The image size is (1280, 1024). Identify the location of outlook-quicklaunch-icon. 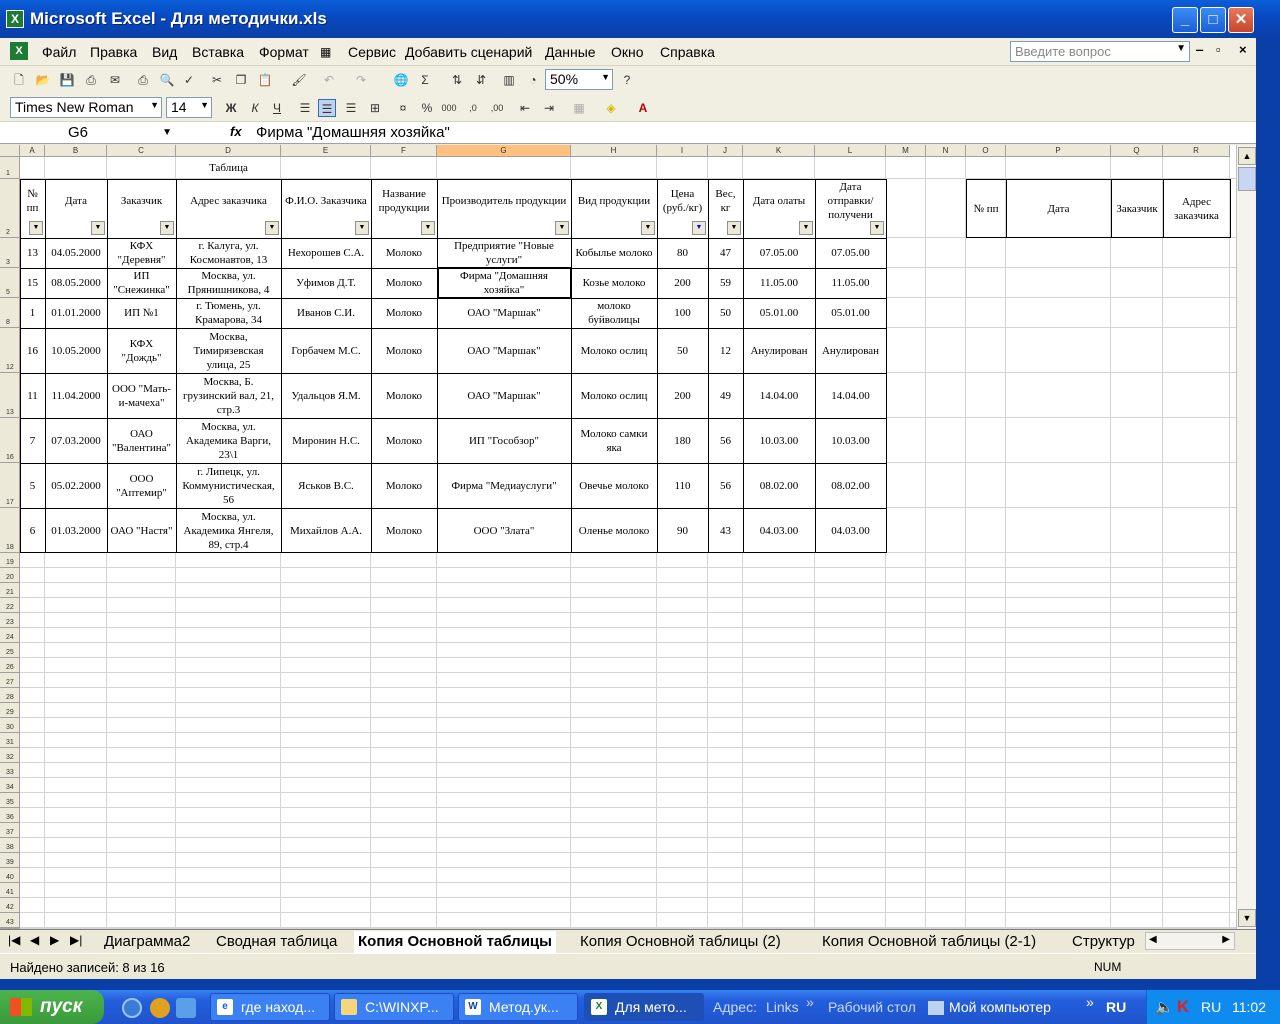
(186, 1008).